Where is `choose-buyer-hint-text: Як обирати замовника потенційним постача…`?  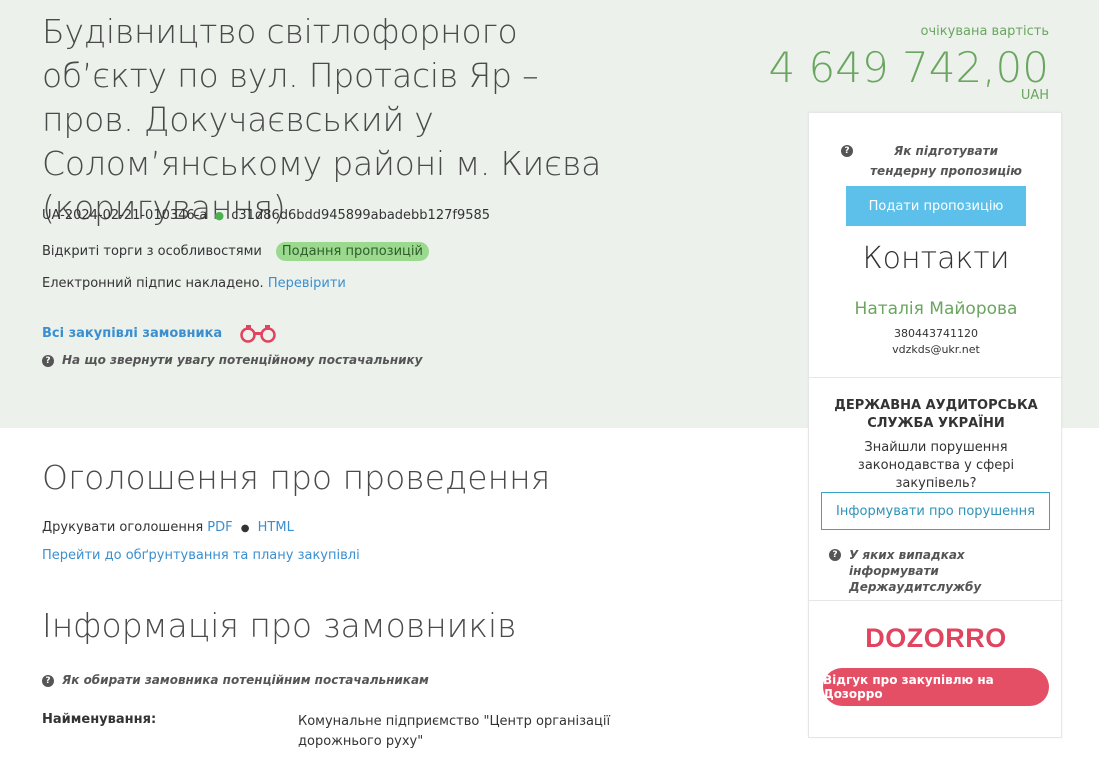 choose-buyer-hint-text: Як обирати замовника потенційним постача… is located at coordinates (245, 680).